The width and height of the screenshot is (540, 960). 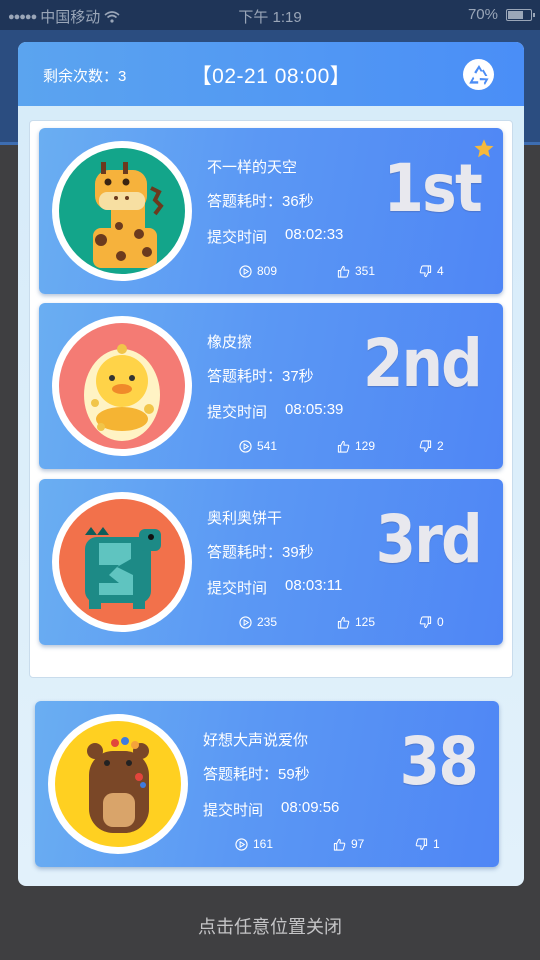 I want to click on submit-time-value: 08:09:56, so click(x=310, y=807).